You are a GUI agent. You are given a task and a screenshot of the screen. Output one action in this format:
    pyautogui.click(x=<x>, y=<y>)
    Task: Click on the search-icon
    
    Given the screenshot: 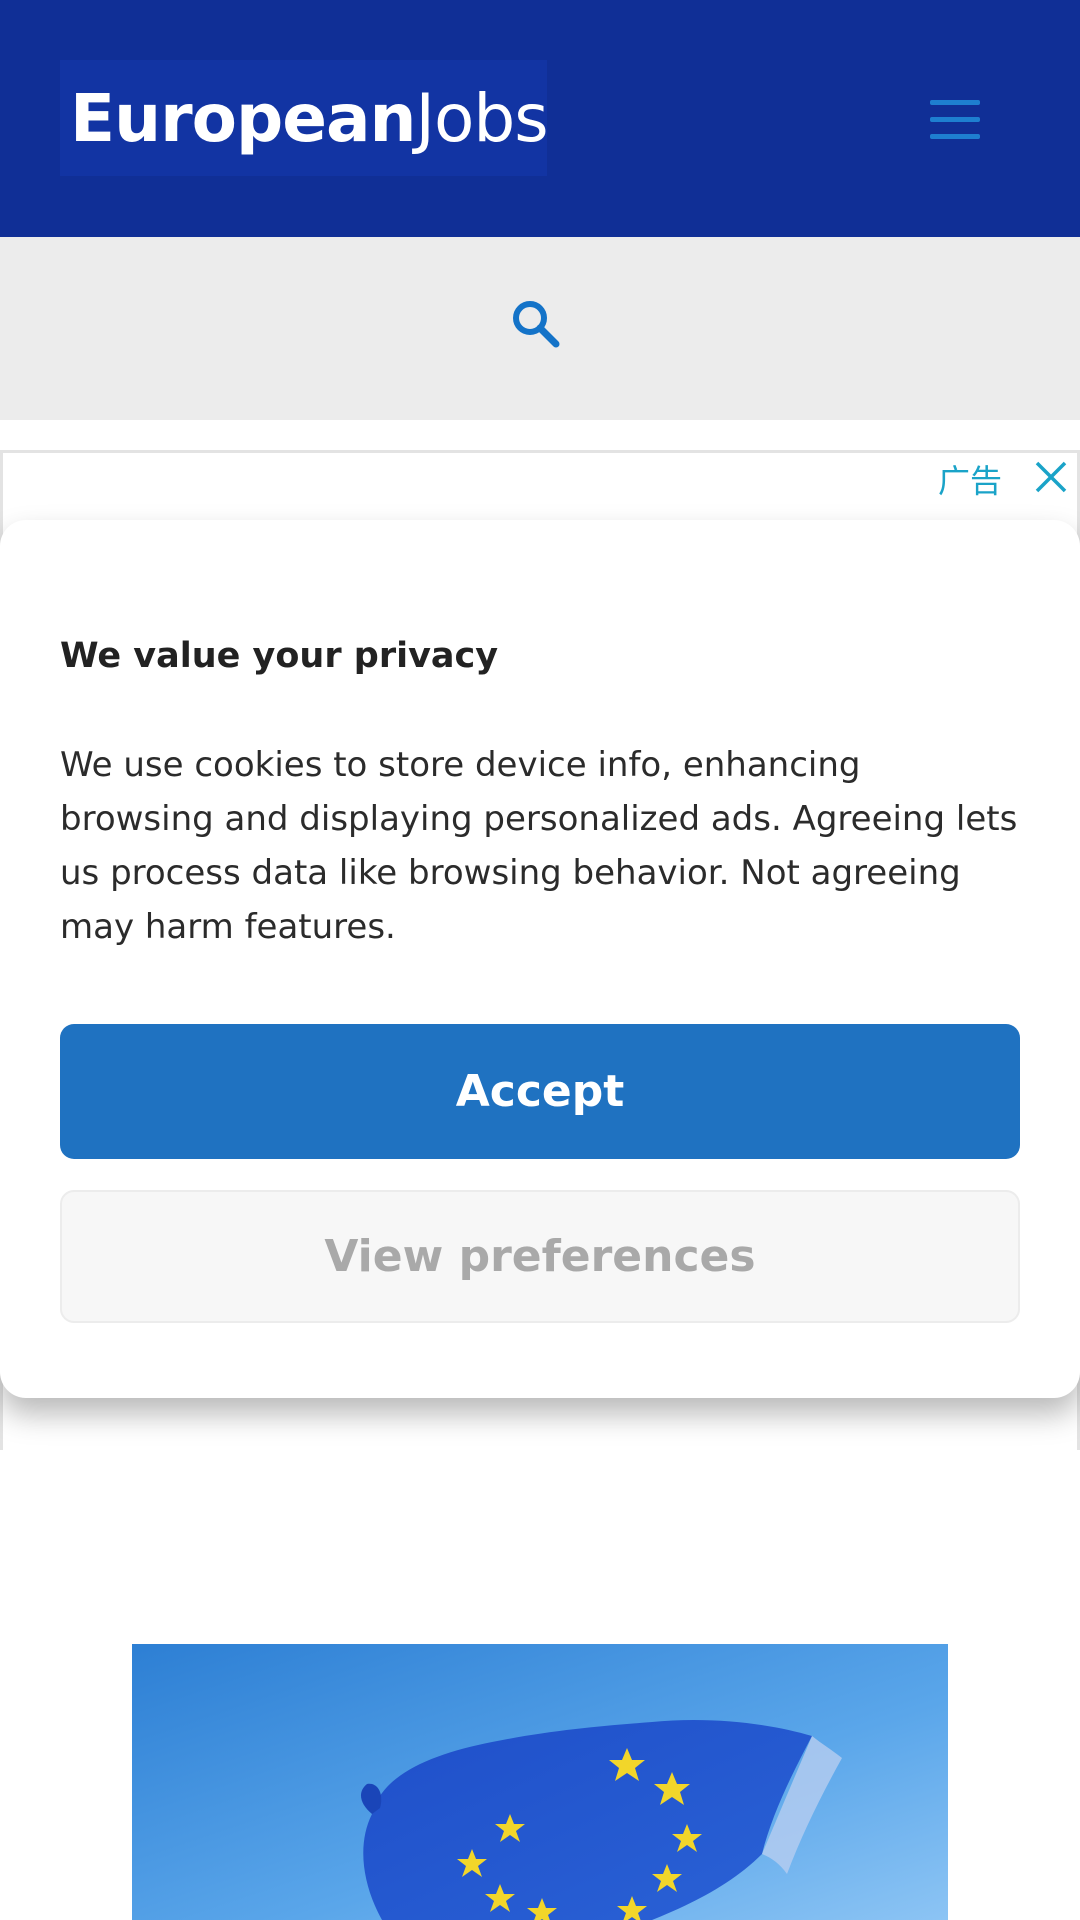 What is the action you would take?
    pyautogui.click(x=536, y=324)
    